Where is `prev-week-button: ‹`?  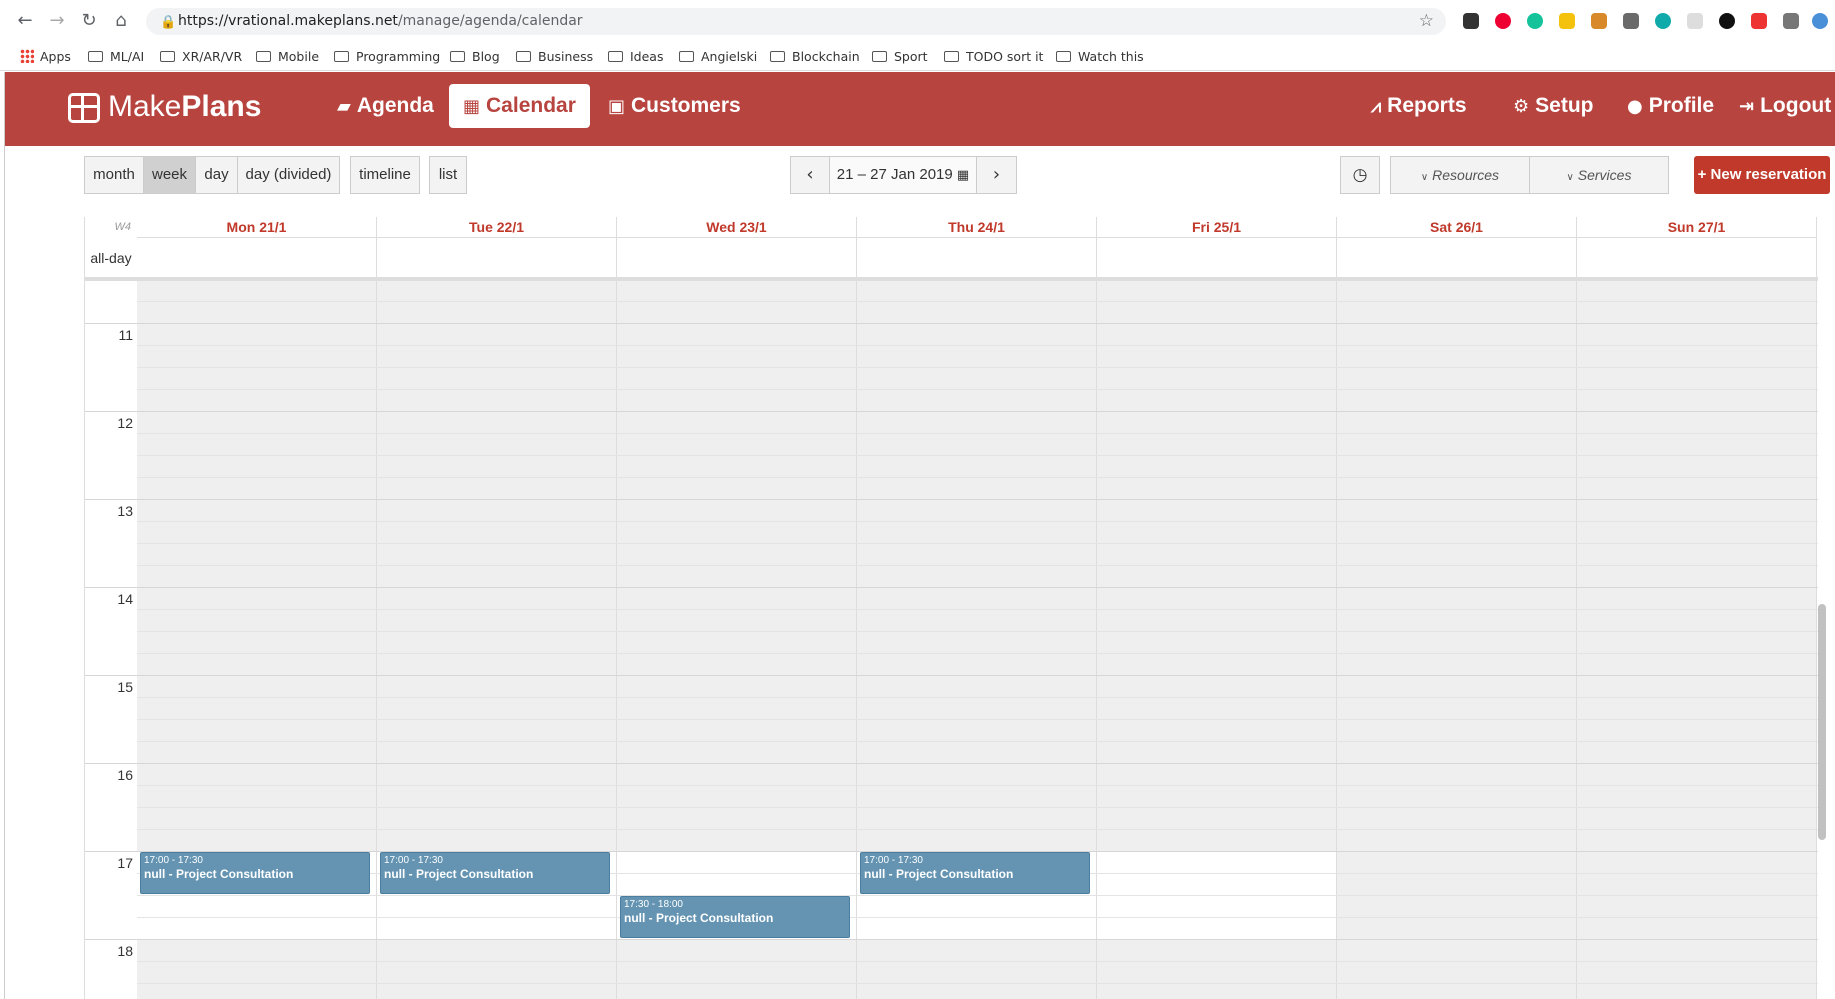
prev-week-button: ‹ is located at coordinates (810, 175).